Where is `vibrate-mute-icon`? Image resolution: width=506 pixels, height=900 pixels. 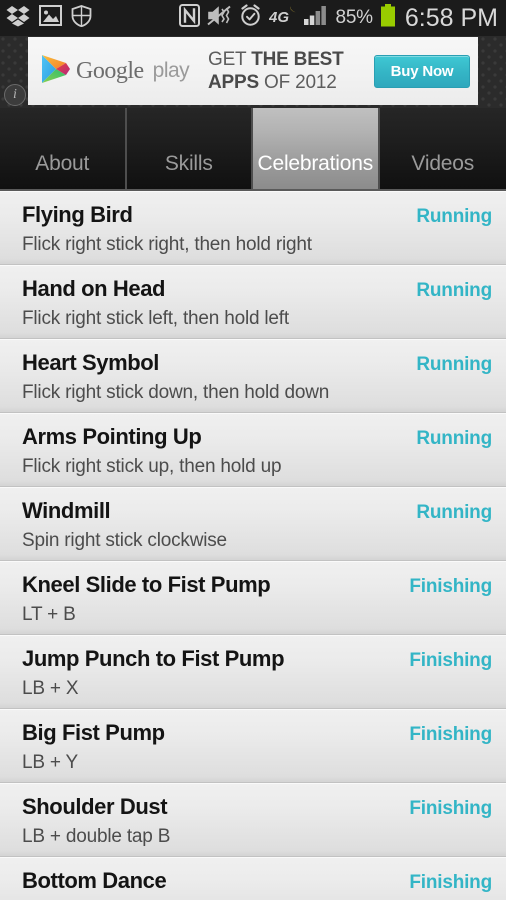 vibrate-mute-icon is located at coordinates (219, 18).